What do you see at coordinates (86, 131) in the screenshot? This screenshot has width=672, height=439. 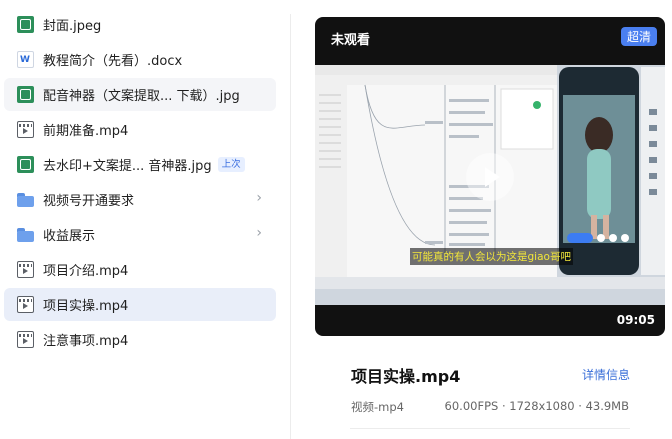 I see `file-name: 前期准备.mp4` at bounding box center [86, 131].